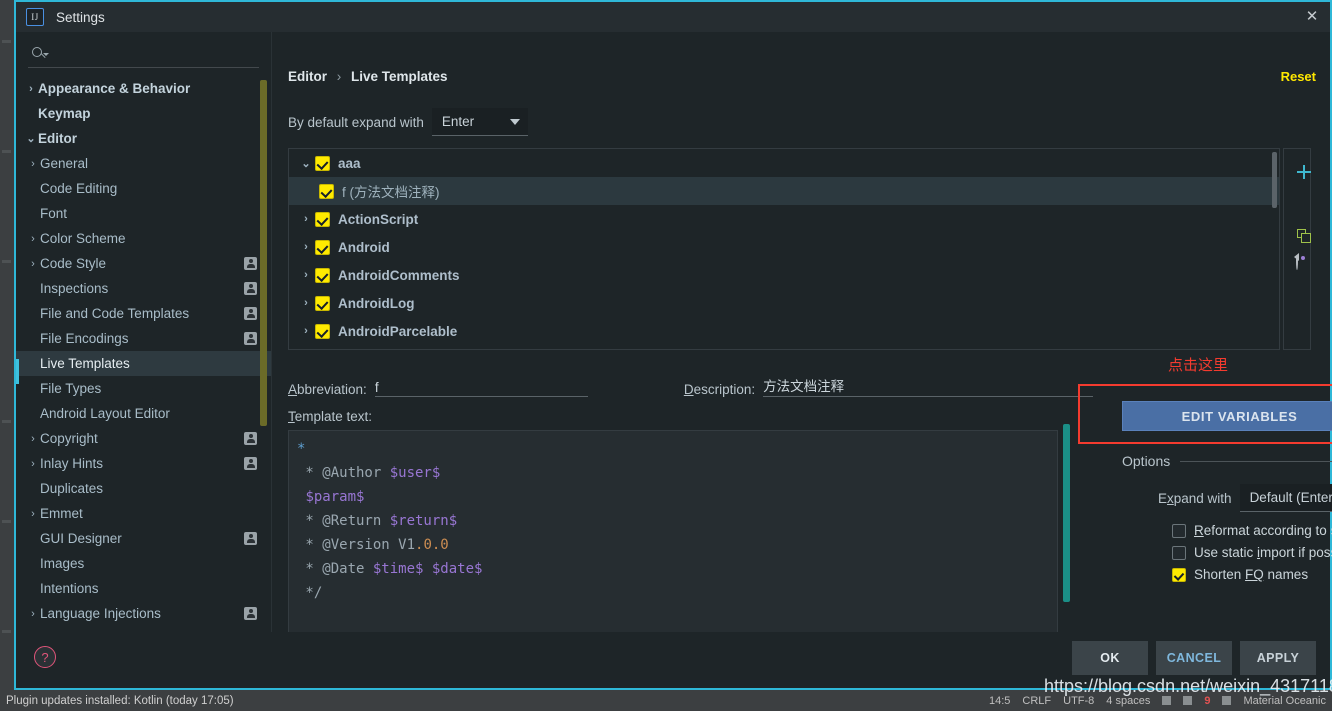  What do you see at coordinates (143, 313) in the screenshot?
I see `sidebar-item-file-and-code-templates: ›File and Code Templates` at bounding box center [143, 313].